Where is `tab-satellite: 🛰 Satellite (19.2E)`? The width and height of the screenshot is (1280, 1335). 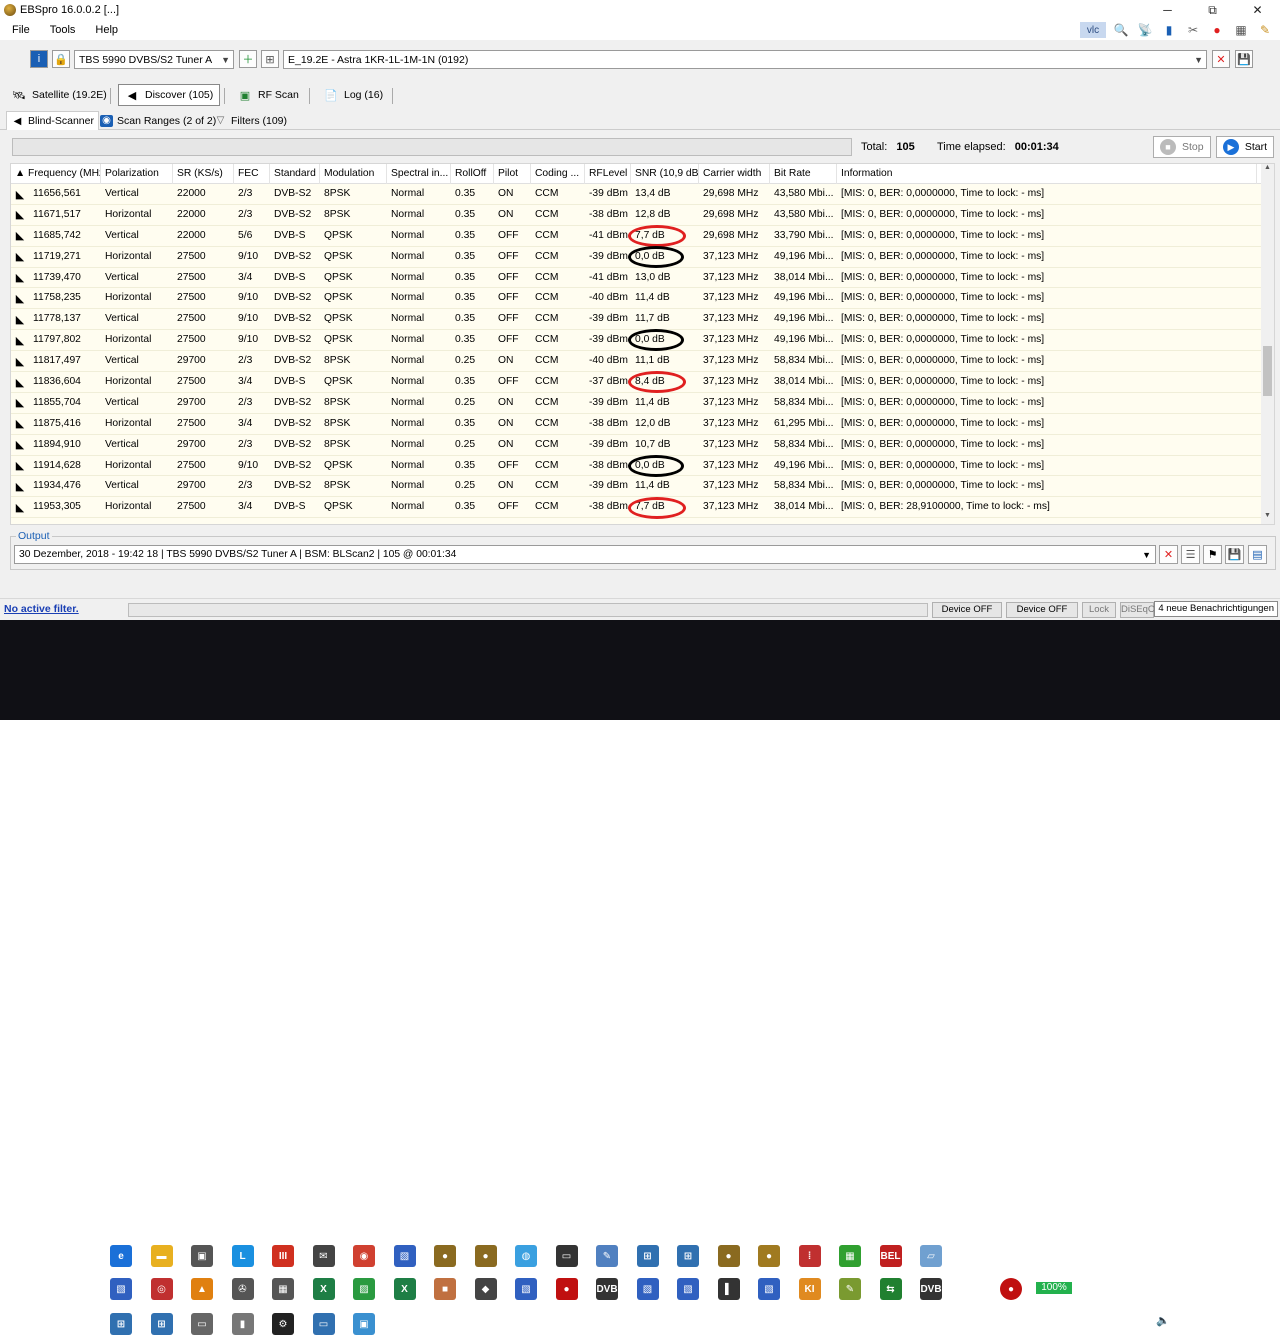 tab-satellite: 🛰 Satellite (19.2E) is located at coordinates (59, 95).